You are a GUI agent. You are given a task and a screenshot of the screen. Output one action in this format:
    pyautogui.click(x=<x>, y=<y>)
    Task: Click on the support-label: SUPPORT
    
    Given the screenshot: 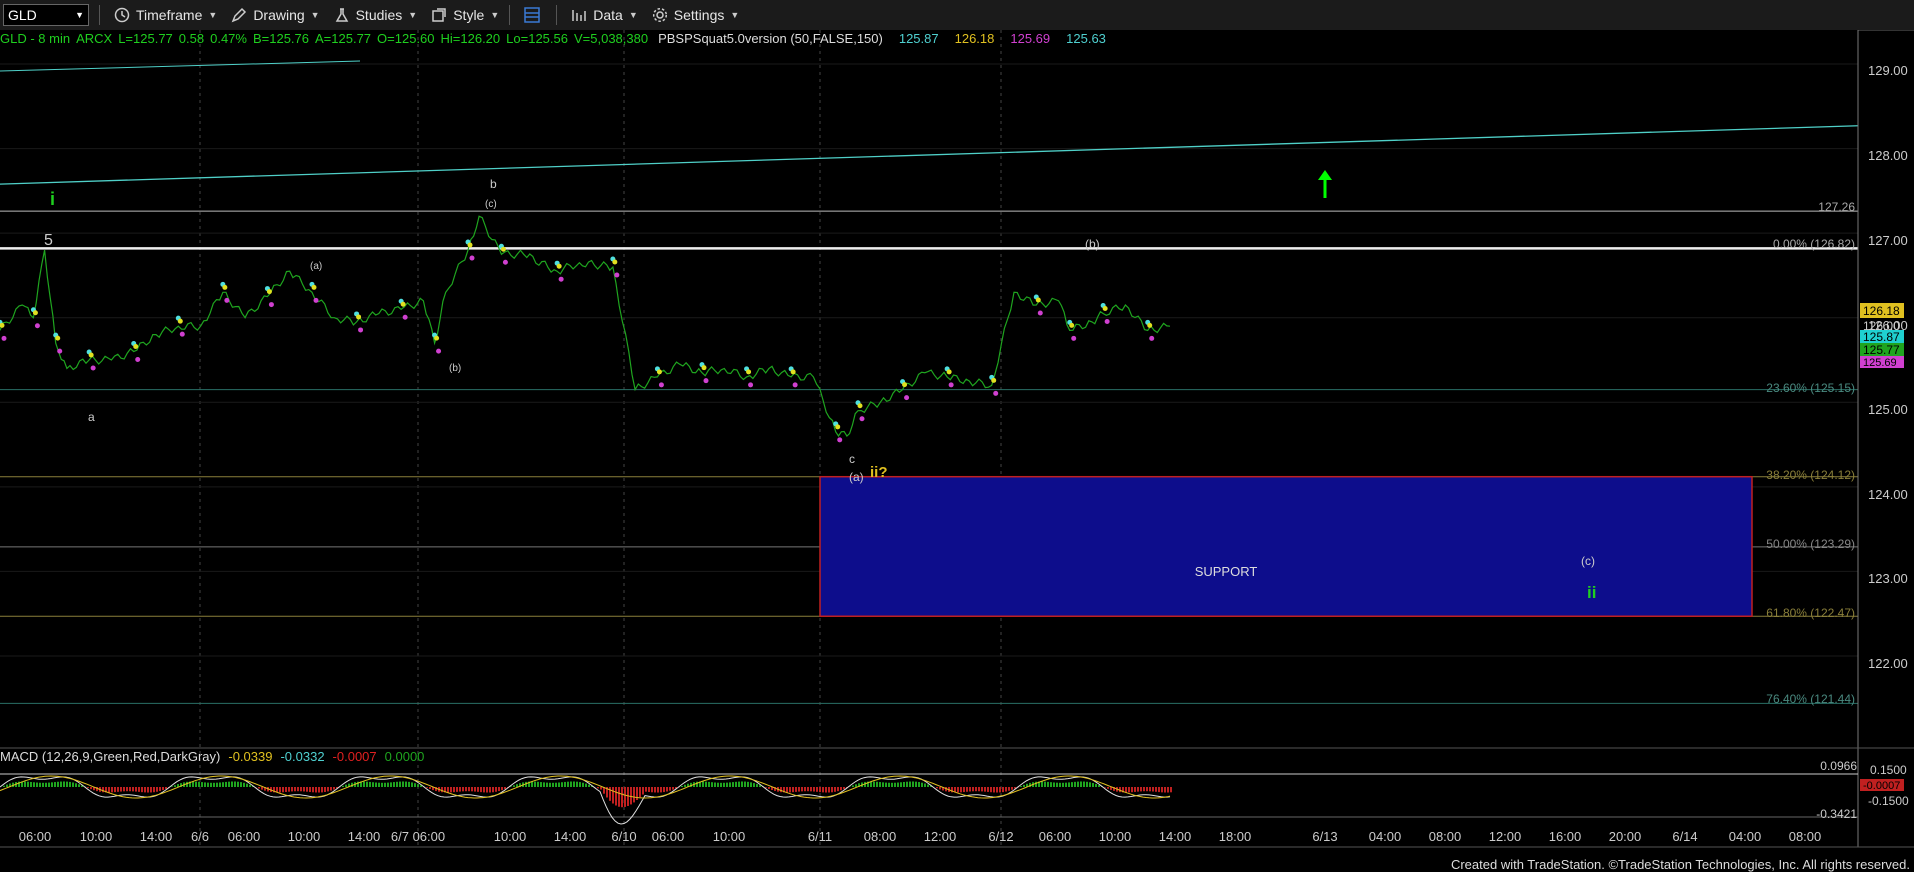 What is the action you would take?
    pyautogui.click(x=1226, y=571)
    